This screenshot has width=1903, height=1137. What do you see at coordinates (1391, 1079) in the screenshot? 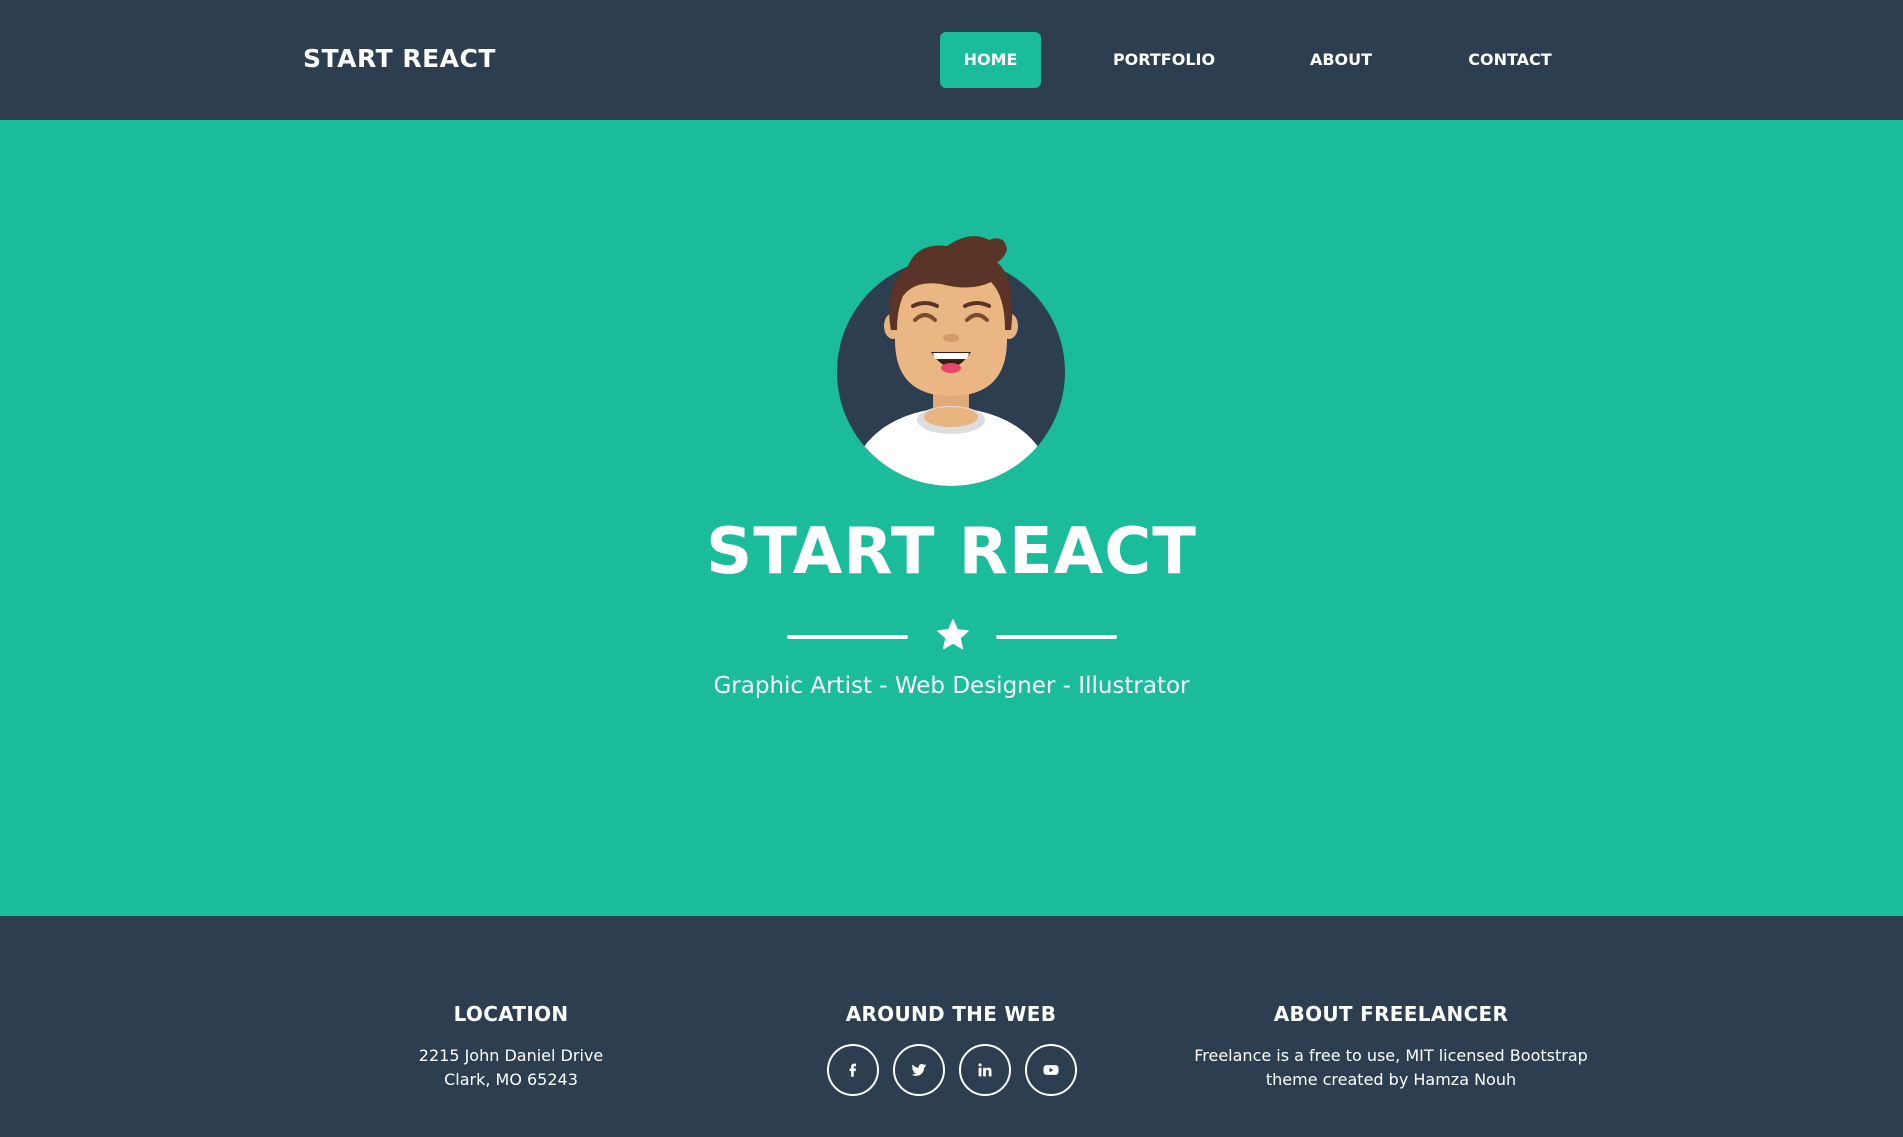
I see `about-text-line-2: theme created by Hamza Nouh` at bounding box center [1391, 1079].